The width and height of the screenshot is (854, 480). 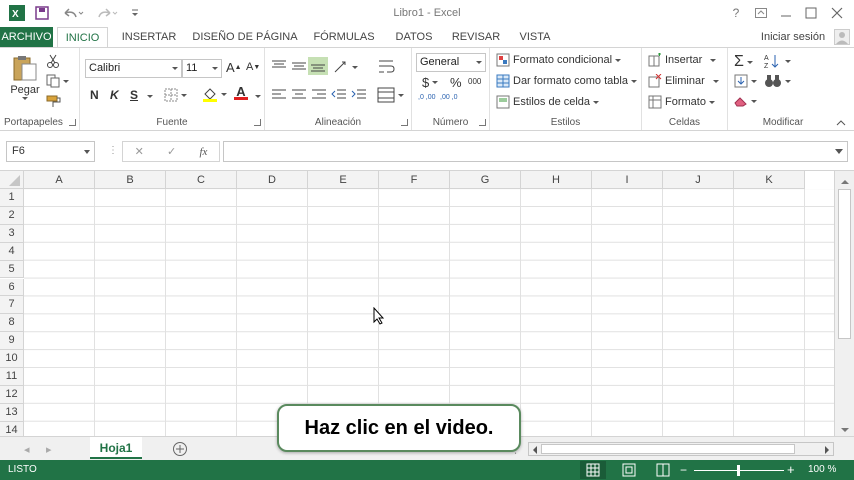 I want to click on underline-button: S, so click(x=134, y=95).